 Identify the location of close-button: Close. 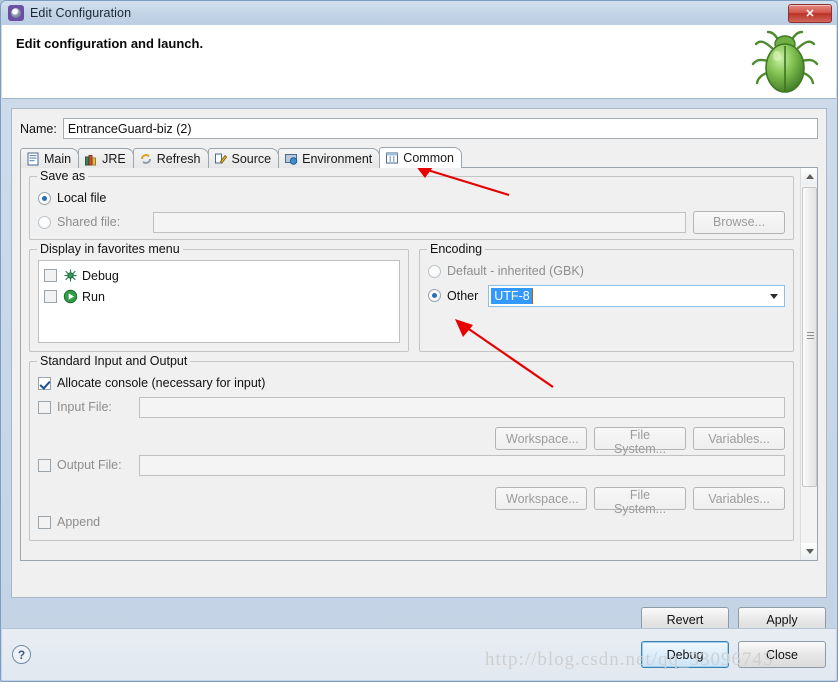
(782, 654).